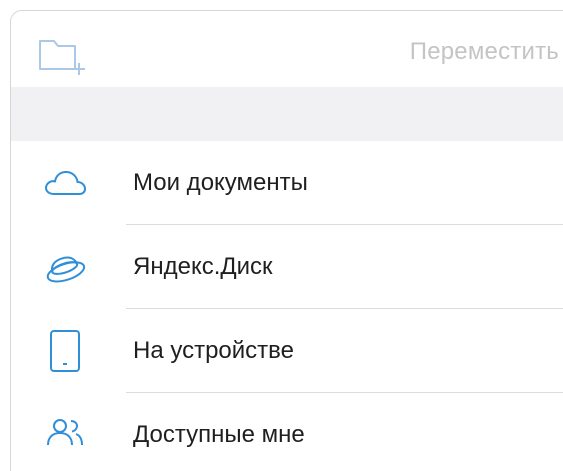  Describe the element at coordinates (66, 269) in the screenshot. I see `yandex-disk-icon` at that location.